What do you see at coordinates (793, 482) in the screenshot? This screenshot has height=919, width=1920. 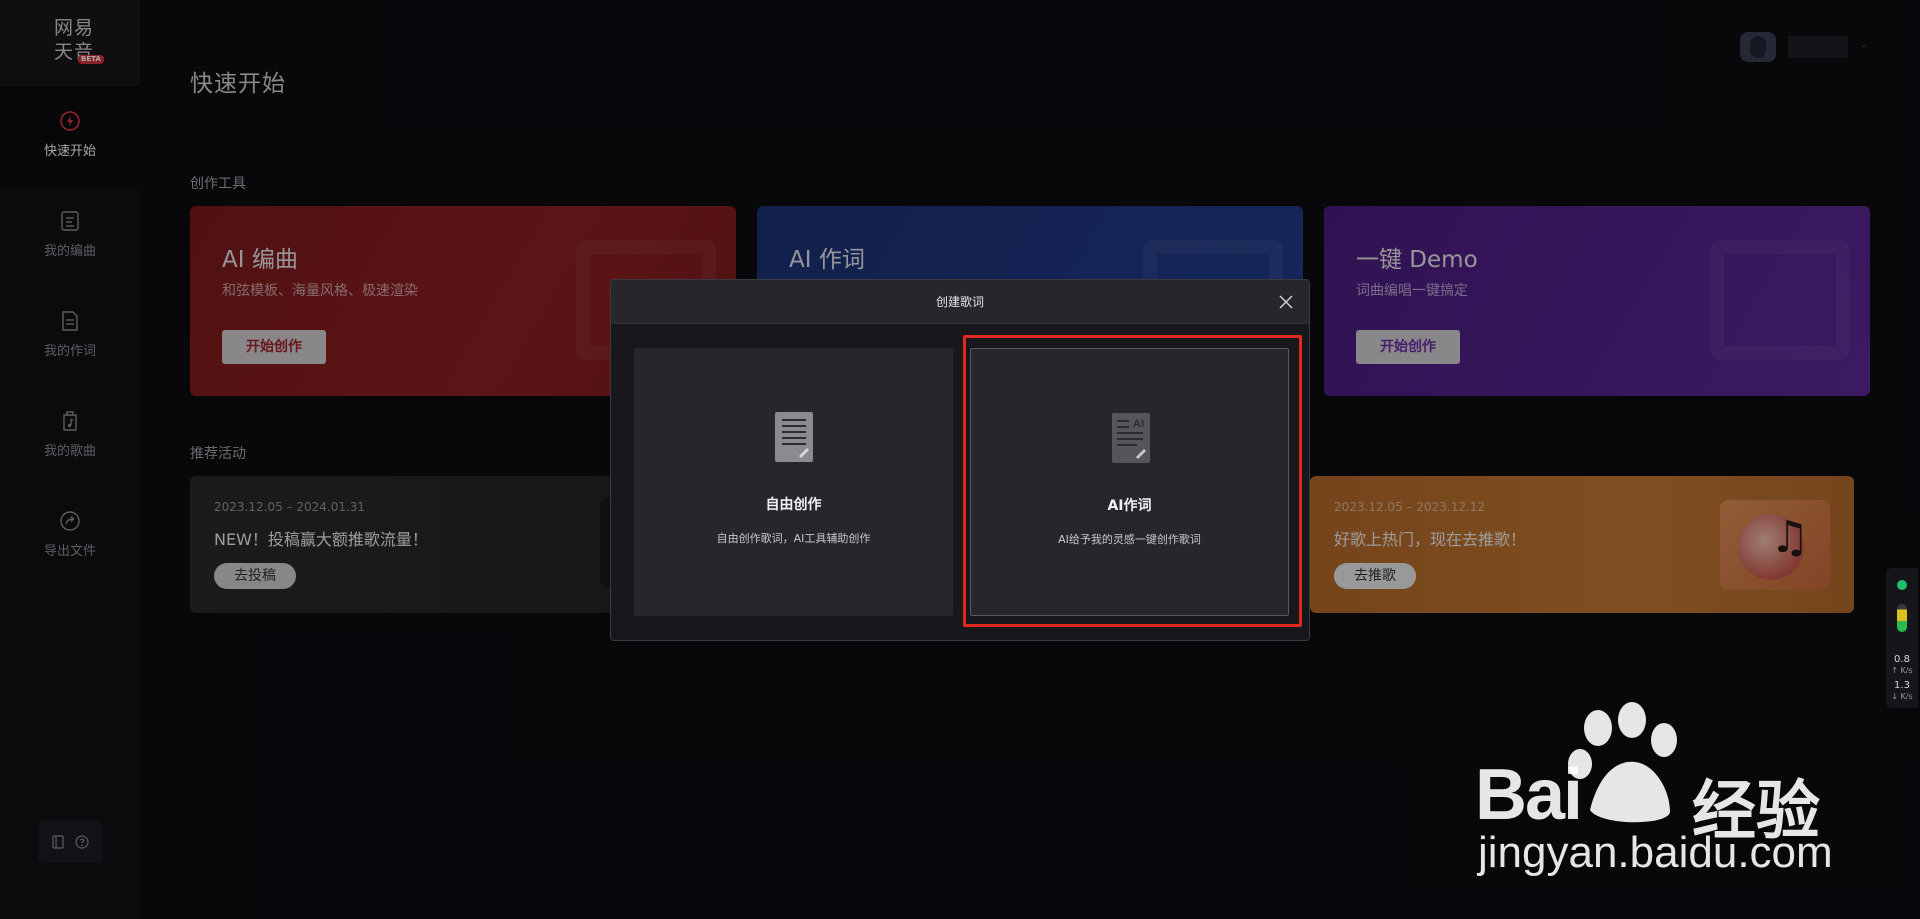 I see `option-free-creation: 自由创作 自由创作歌词，AI工具辅助创作` at bounding box center [793, 482].